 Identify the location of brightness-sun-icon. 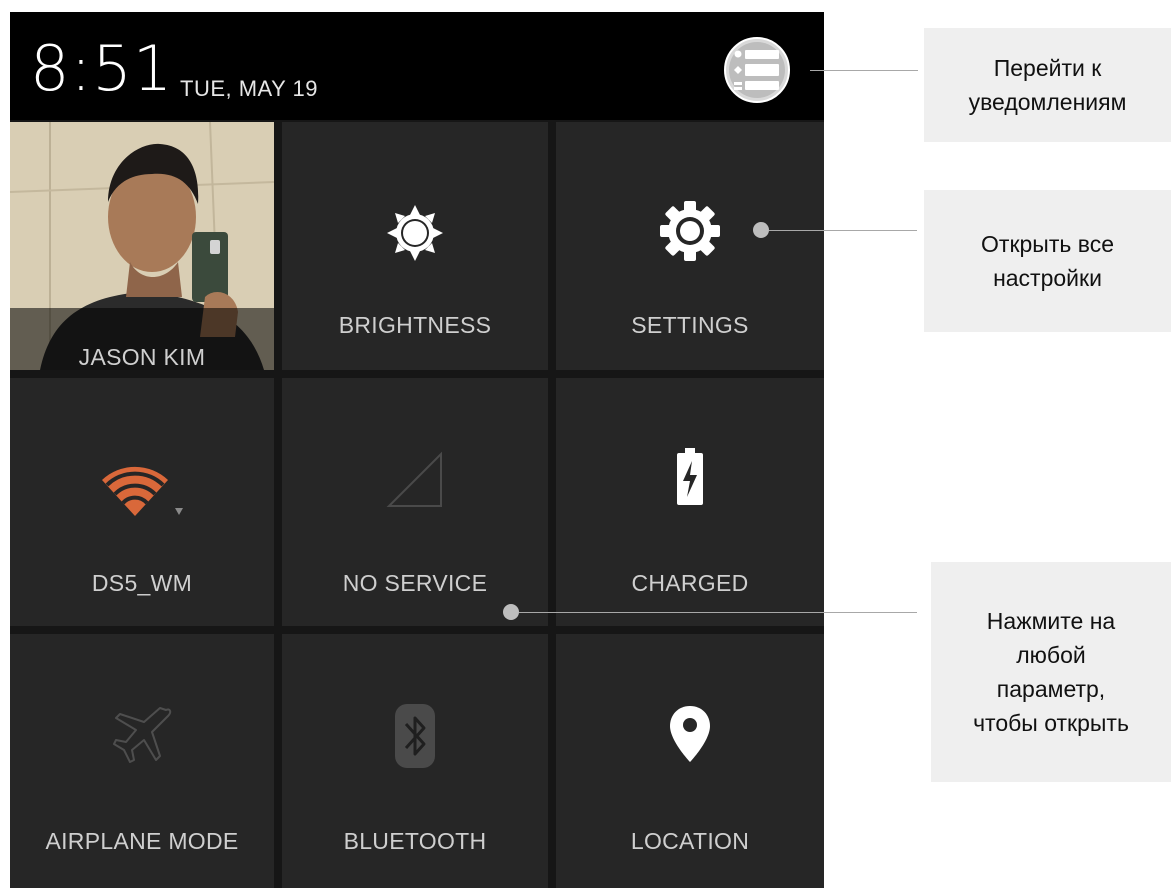
(415, 233).